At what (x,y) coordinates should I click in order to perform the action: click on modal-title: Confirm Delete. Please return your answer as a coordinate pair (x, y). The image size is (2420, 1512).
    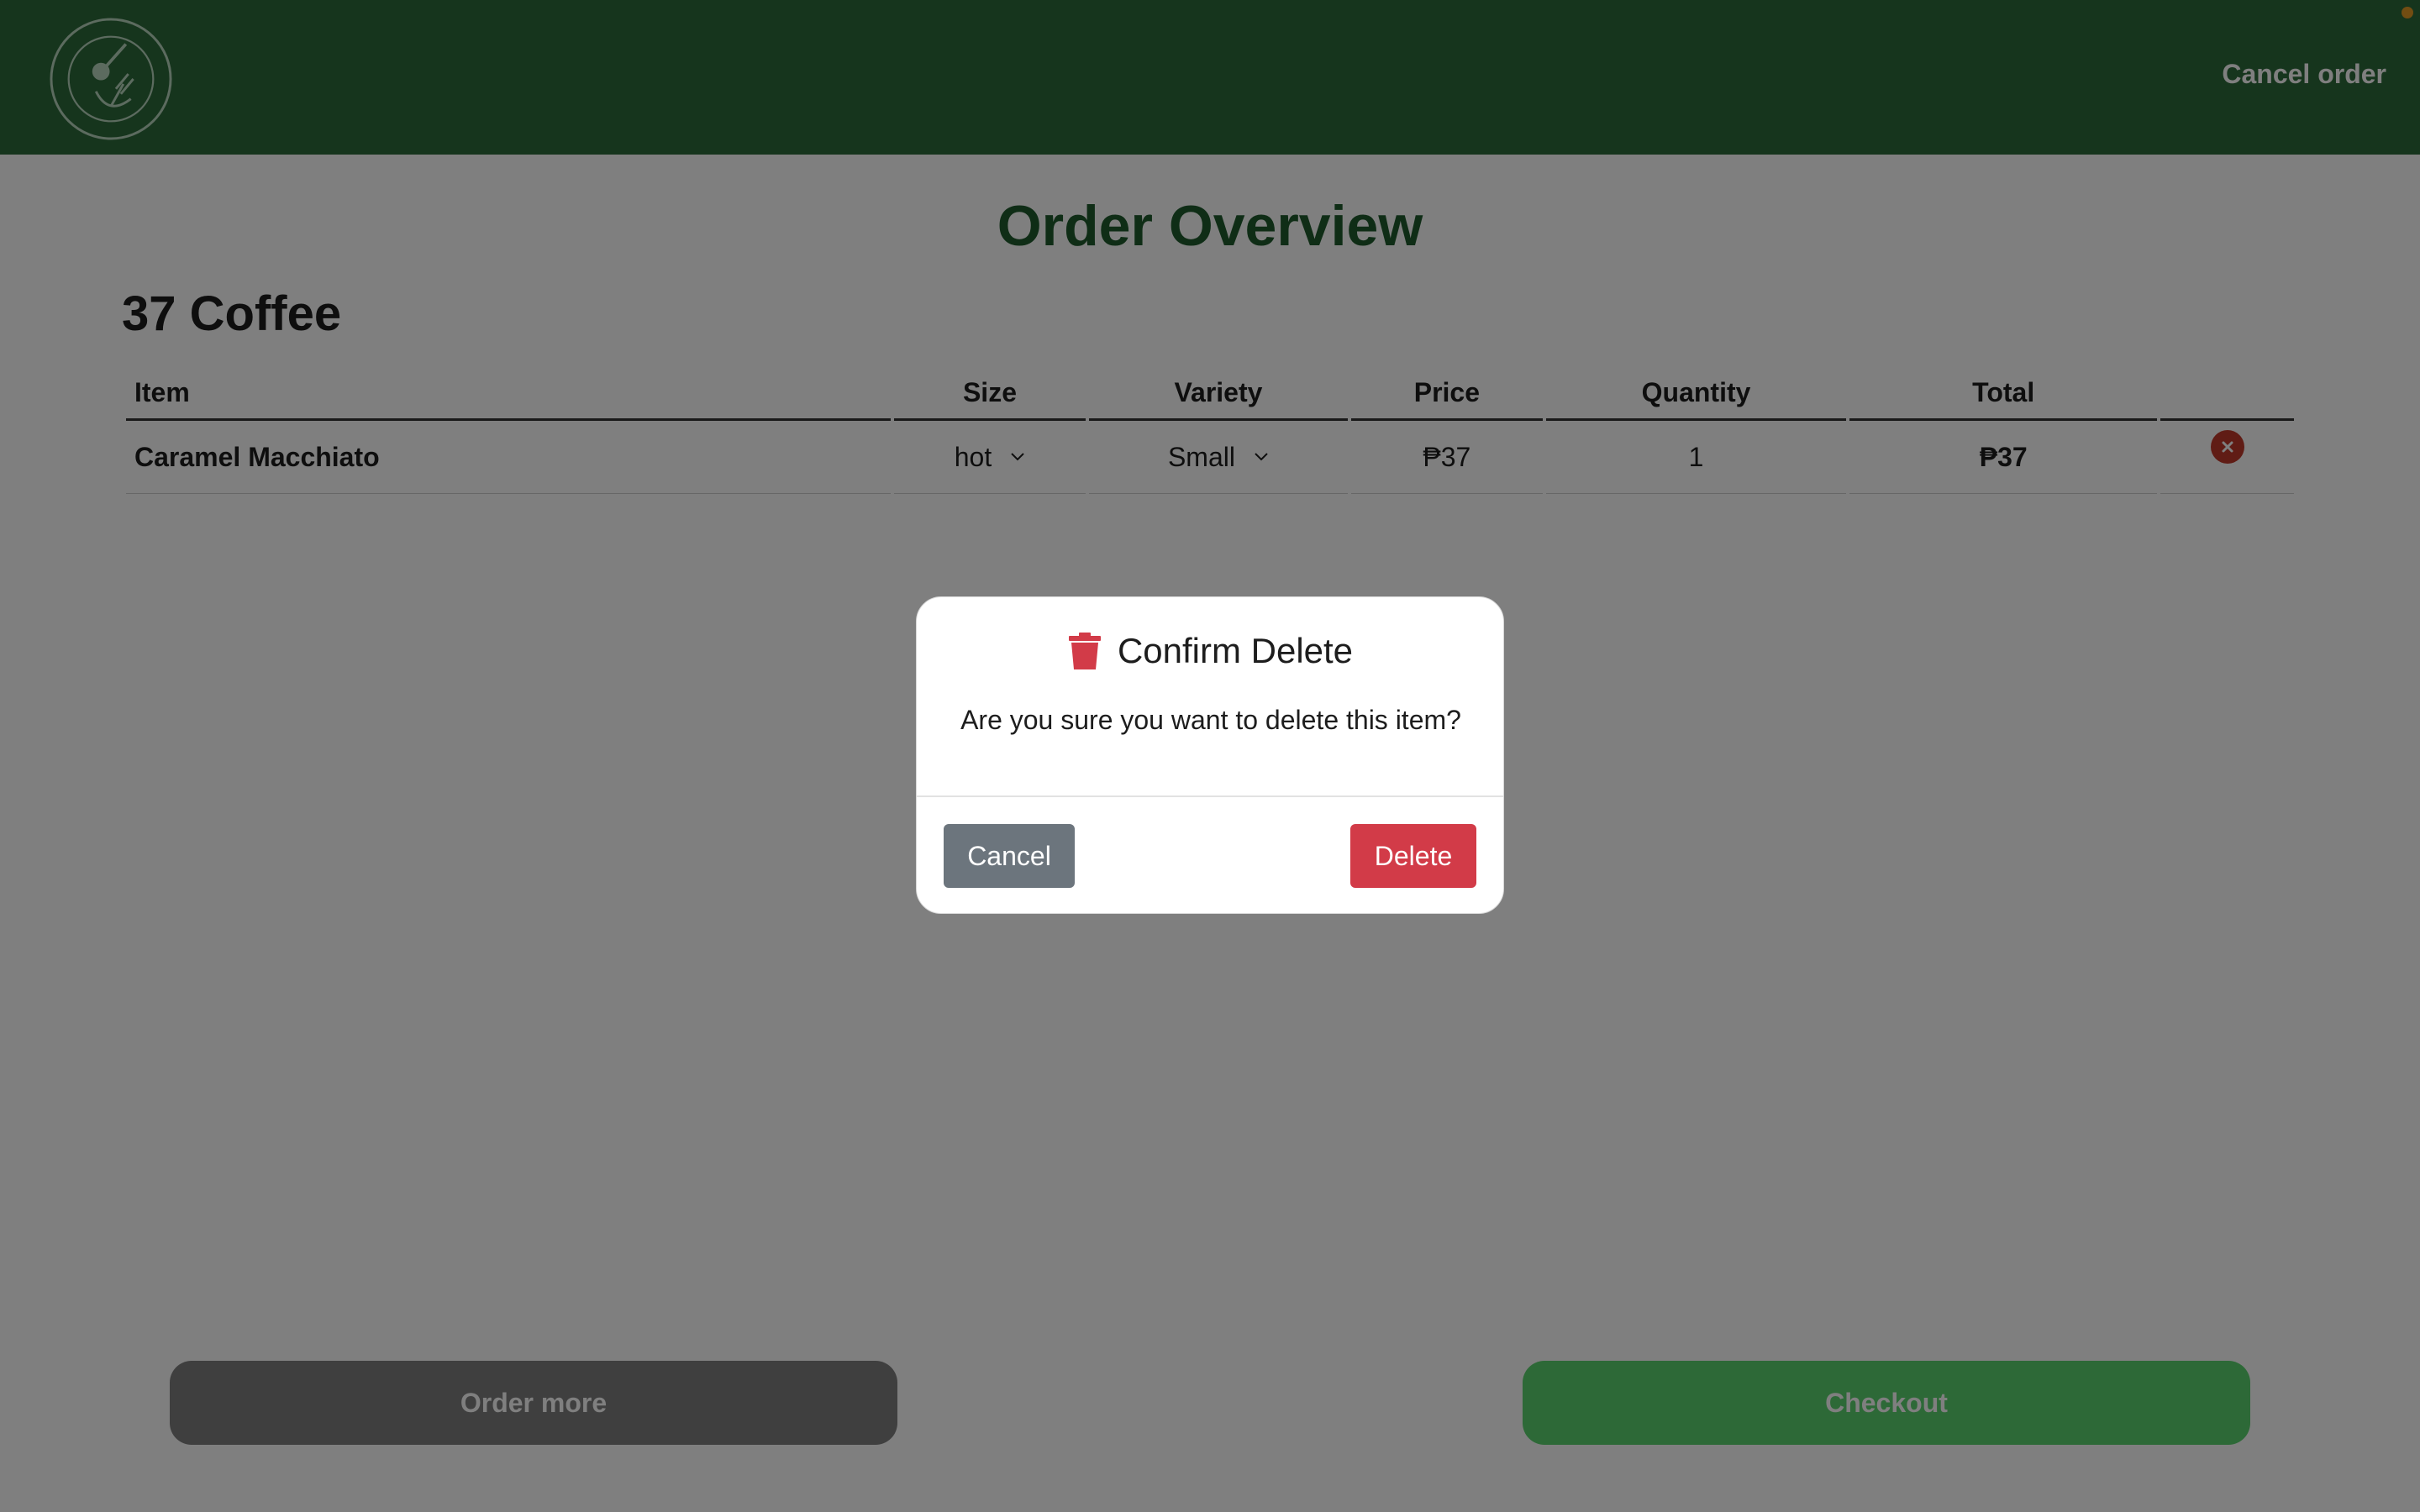
    Looking at the image, I should click on (1211, 651).